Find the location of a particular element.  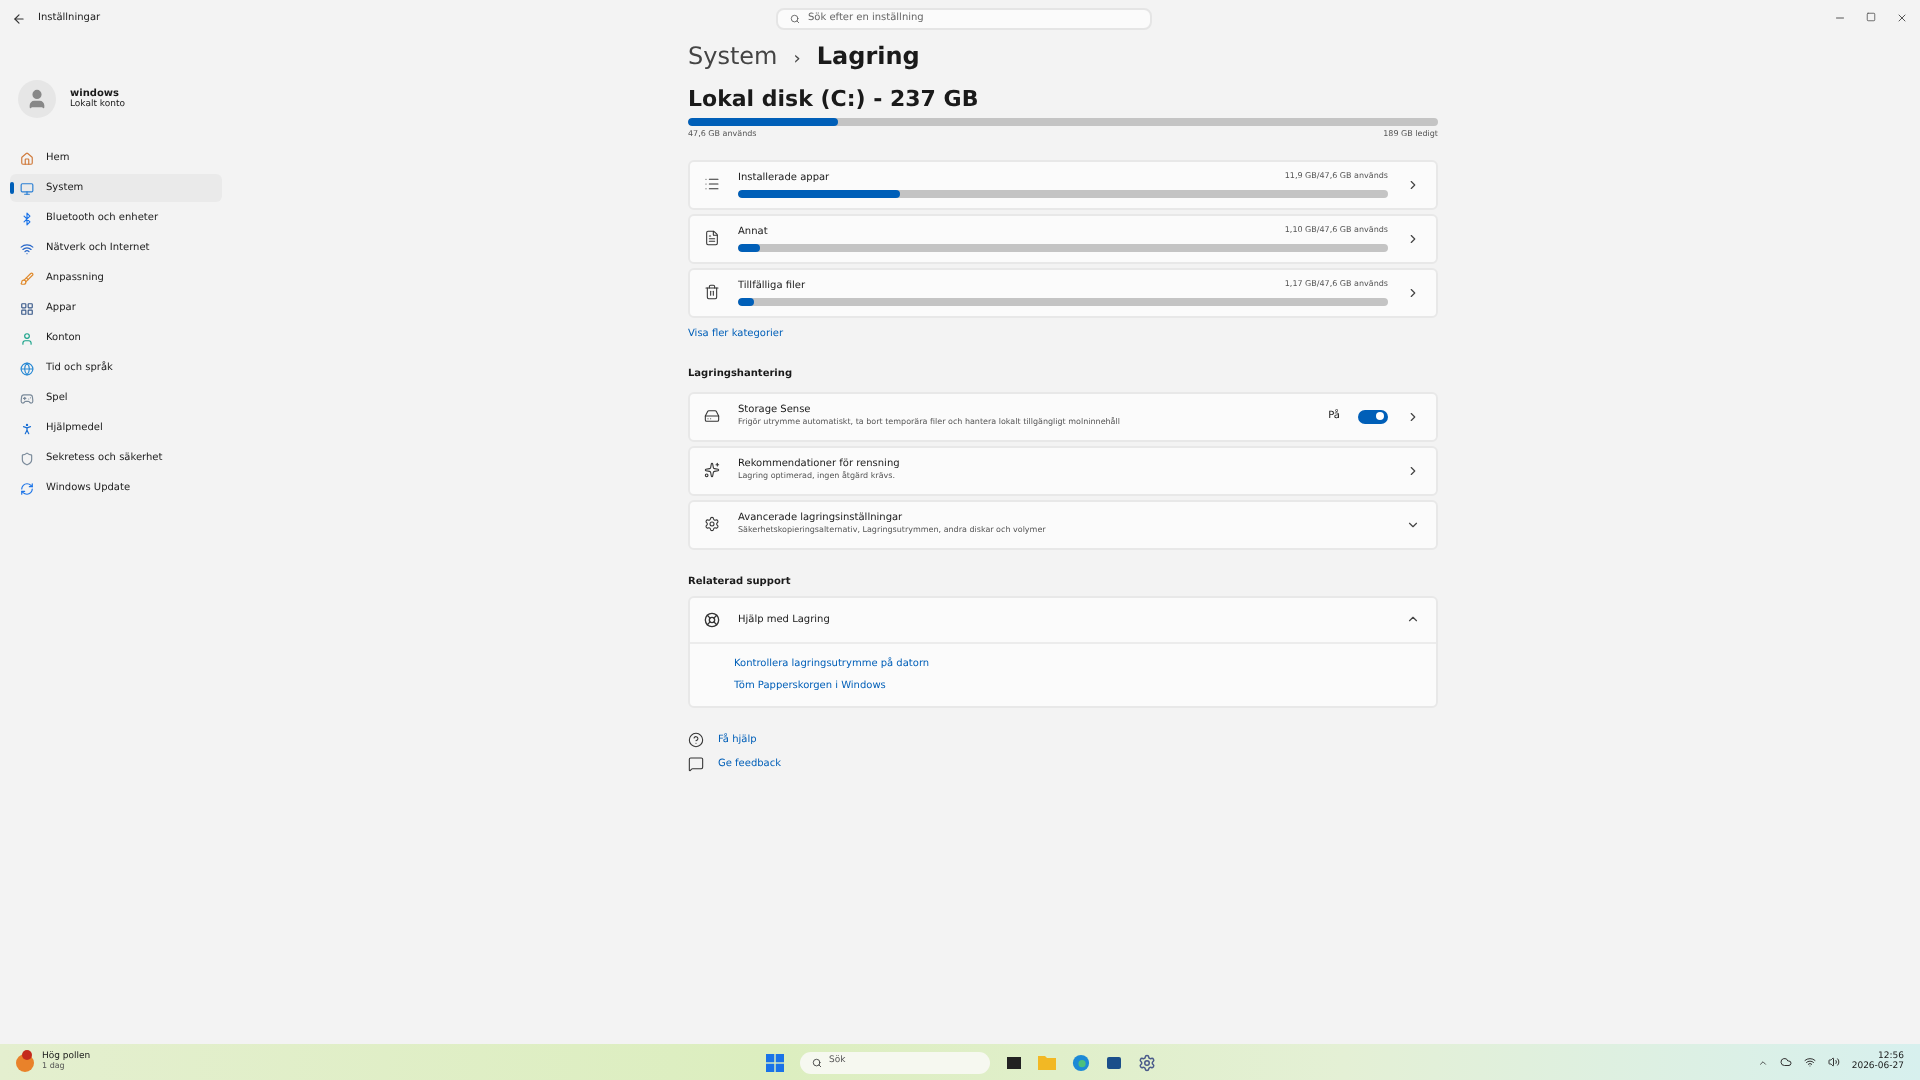

brush-icon is located at coordinates (27, 278).